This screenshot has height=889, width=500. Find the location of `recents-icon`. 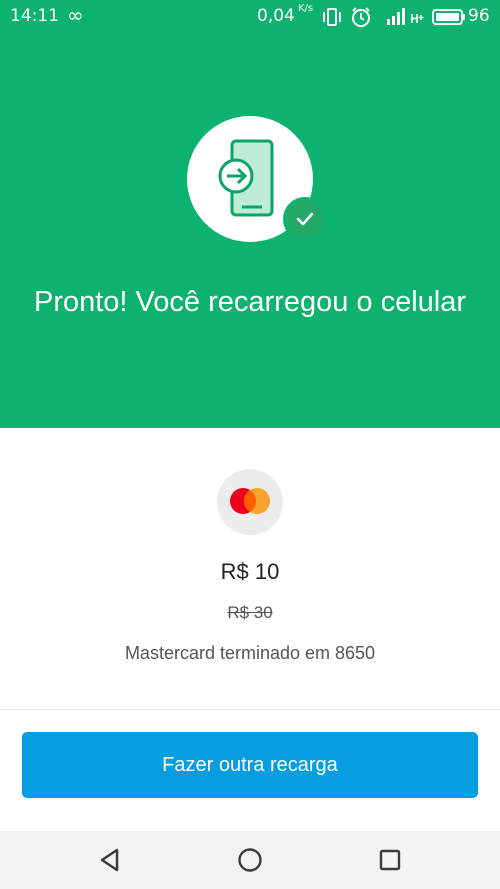

recents-icon is located at coordinates (390, 860).